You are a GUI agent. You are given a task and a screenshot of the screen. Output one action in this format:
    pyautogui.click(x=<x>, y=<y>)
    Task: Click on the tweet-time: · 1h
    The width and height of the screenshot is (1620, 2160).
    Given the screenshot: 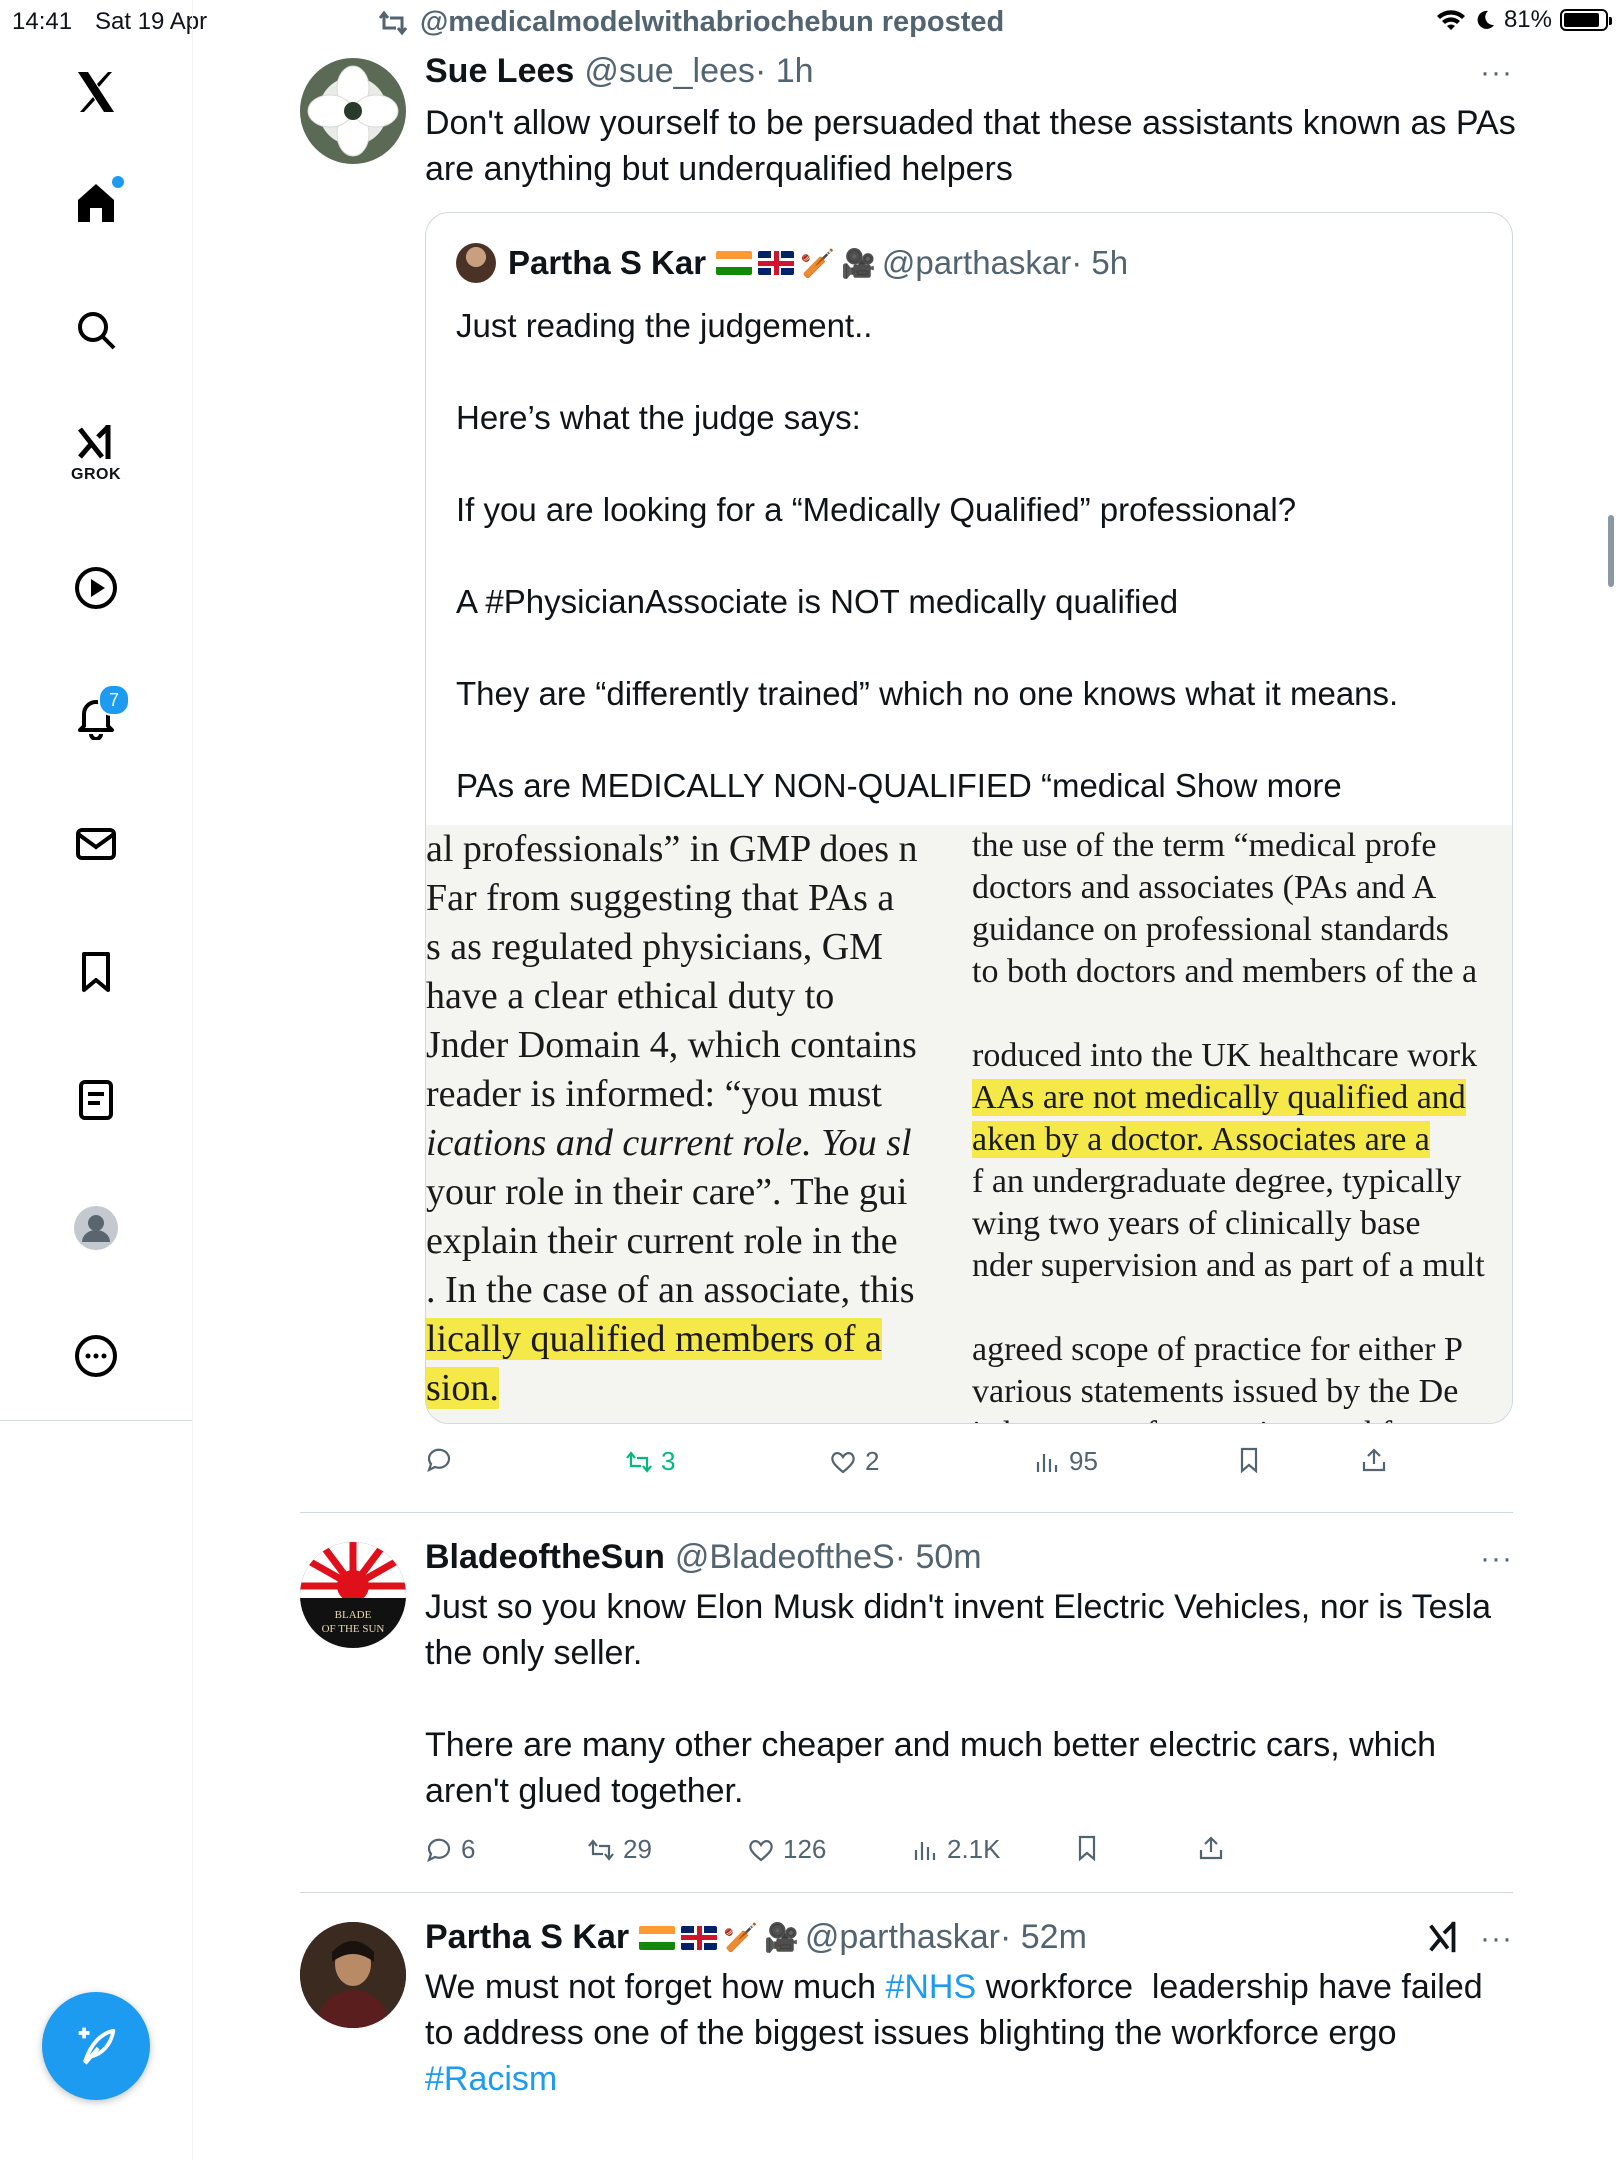 What is the action you would take?
    pyautogui.click(x=784, y=71)
    